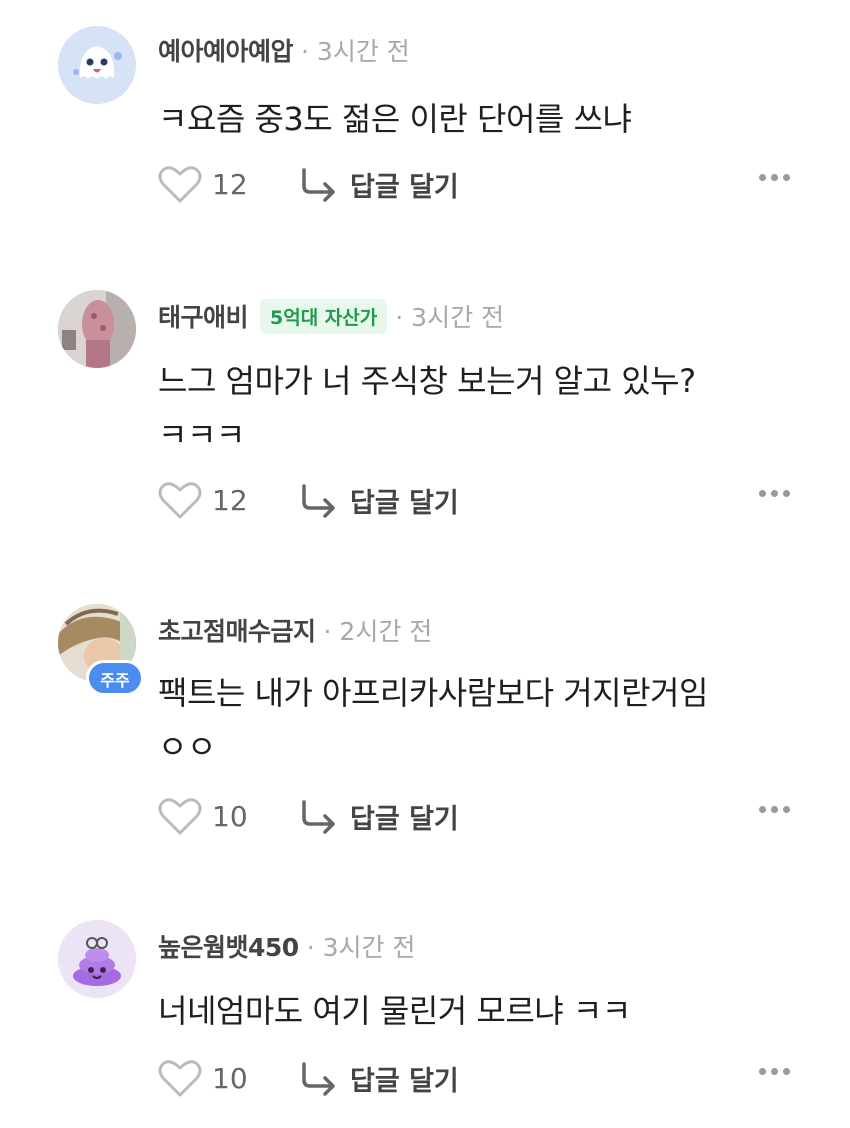 Image resolution: width=850 pixels, height=1128 pixels. I want to click on comment-line: ㅋㅋㅋ, so click(201, 435).